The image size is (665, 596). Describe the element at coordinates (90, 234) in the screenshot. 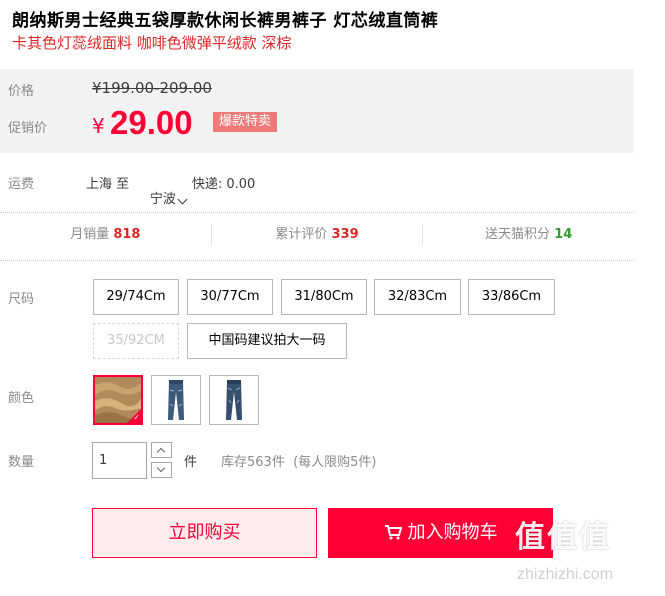

I see `stat-label: 月销量` at that location.